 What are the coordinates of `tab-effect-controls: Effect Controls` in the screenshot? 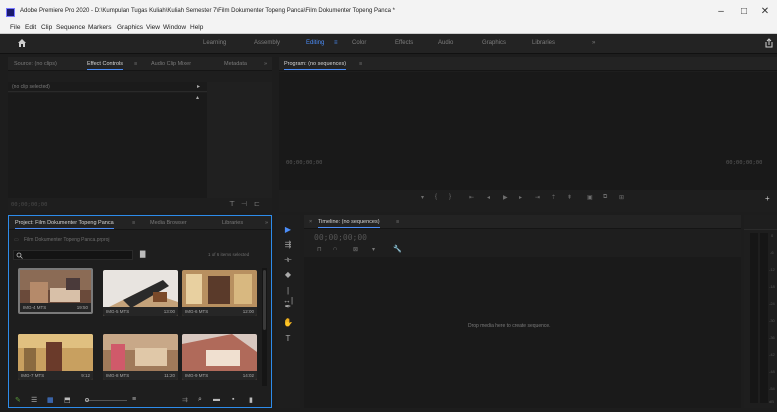 It's located at (105, 65).